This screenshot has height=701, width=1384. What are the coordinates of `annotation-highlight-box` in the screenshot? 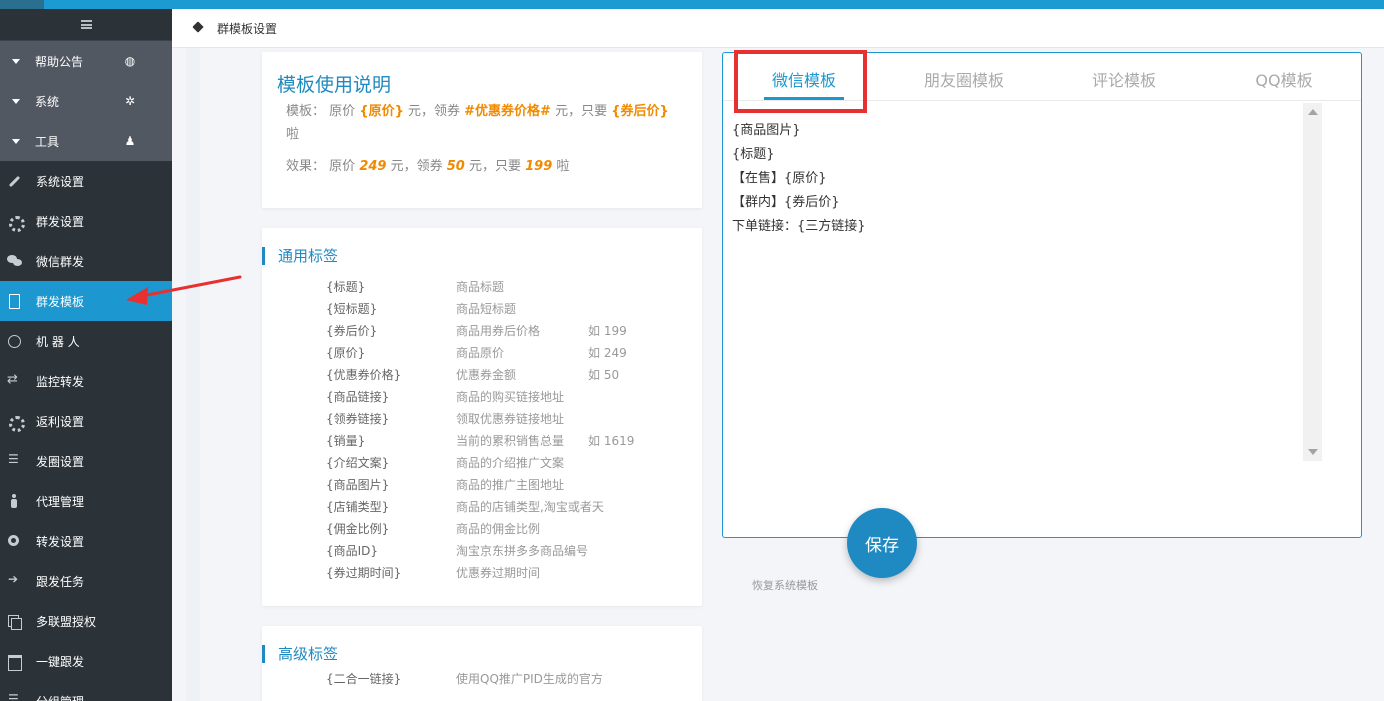 It's located at (800, 81).